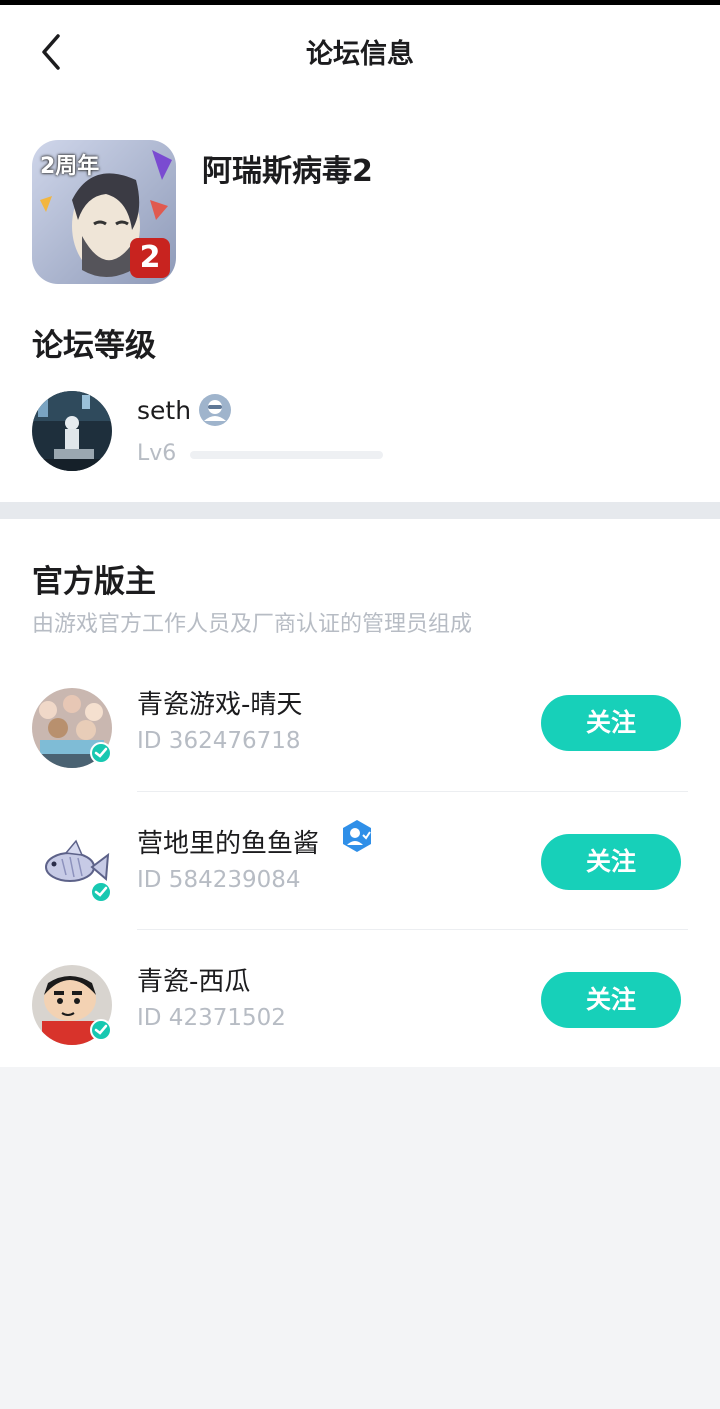  I want to click on page-title: 论坛信息, so click(360, 54).